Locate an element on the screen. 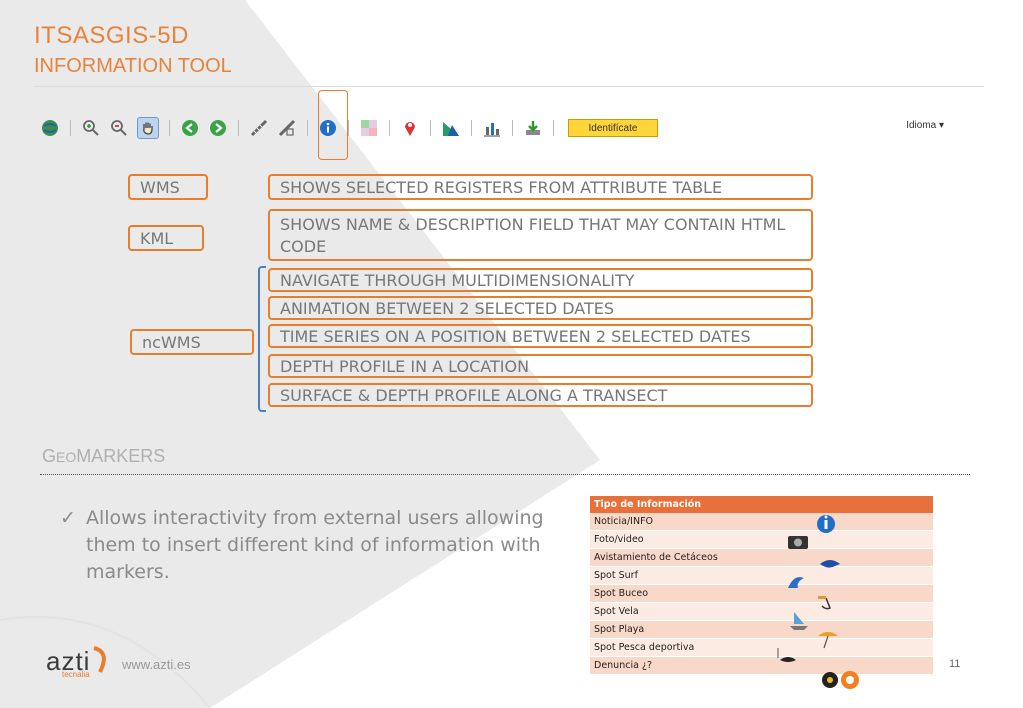 Image resolution: width=1023 pixels, height=708 pixels. zoom-in-icon is located at coordinates (91, 128).